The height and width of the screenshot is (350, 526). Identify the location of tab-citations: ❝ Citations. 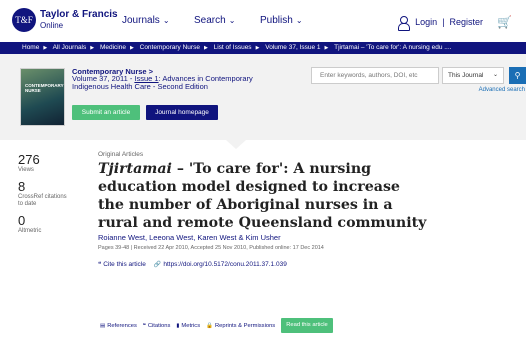
(157, 326).